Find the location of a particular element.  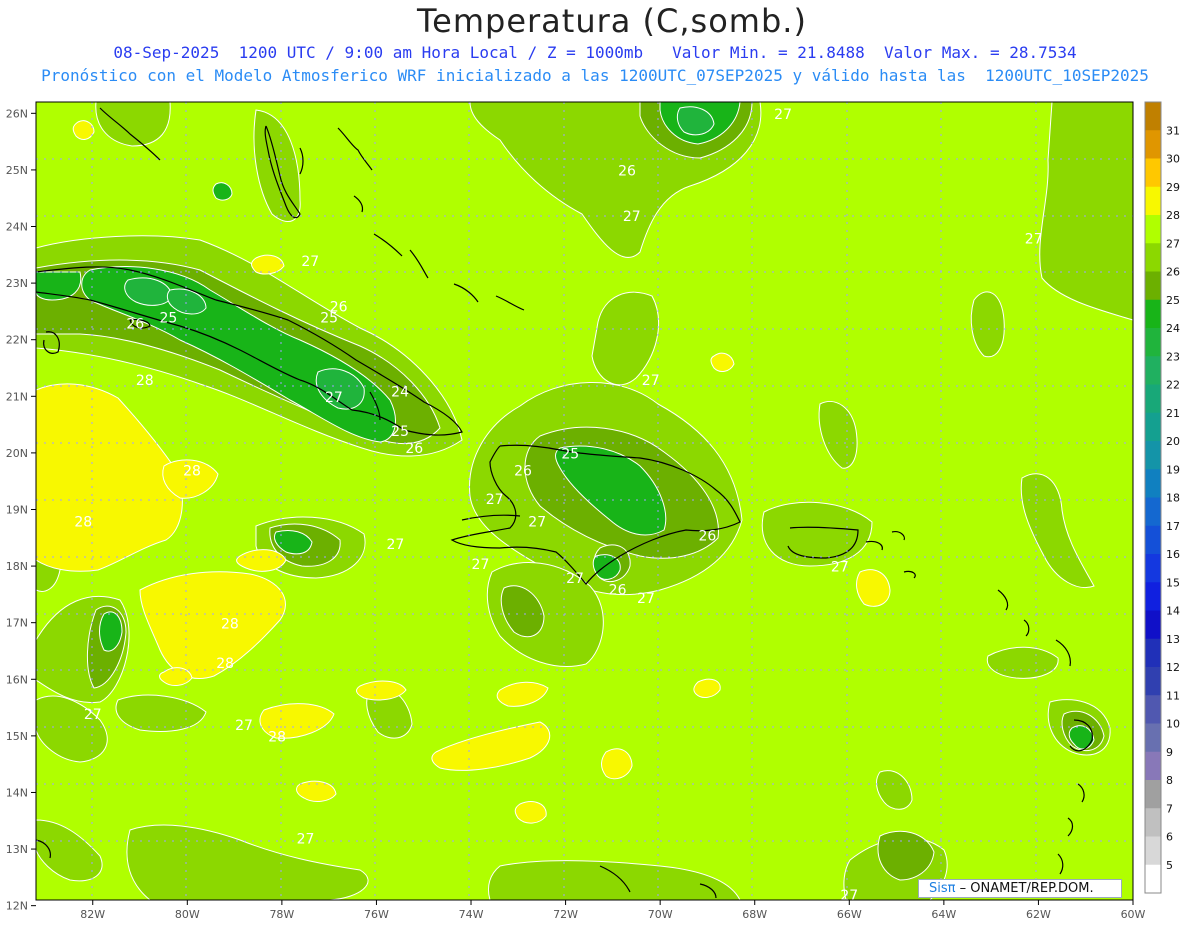

lat-label: 18N is located at coordinates (17, 566).